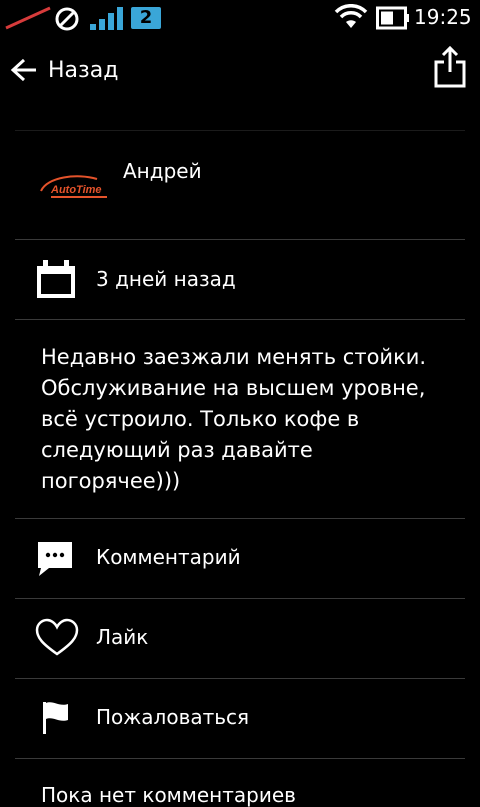 The height and width of the screenshot is (807, 480). I want to click on review-date: 3 дней назад, so click(166, 279).